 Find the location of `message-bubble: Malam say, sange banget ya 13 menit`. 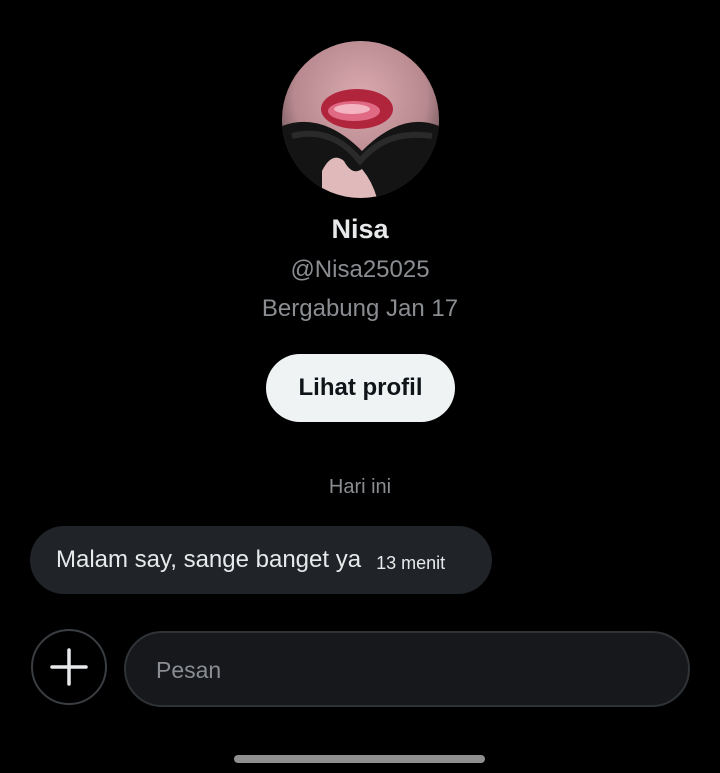

message-bubble: Malam say, sange banget ya 13 menit is located at coordinates (261, 560).